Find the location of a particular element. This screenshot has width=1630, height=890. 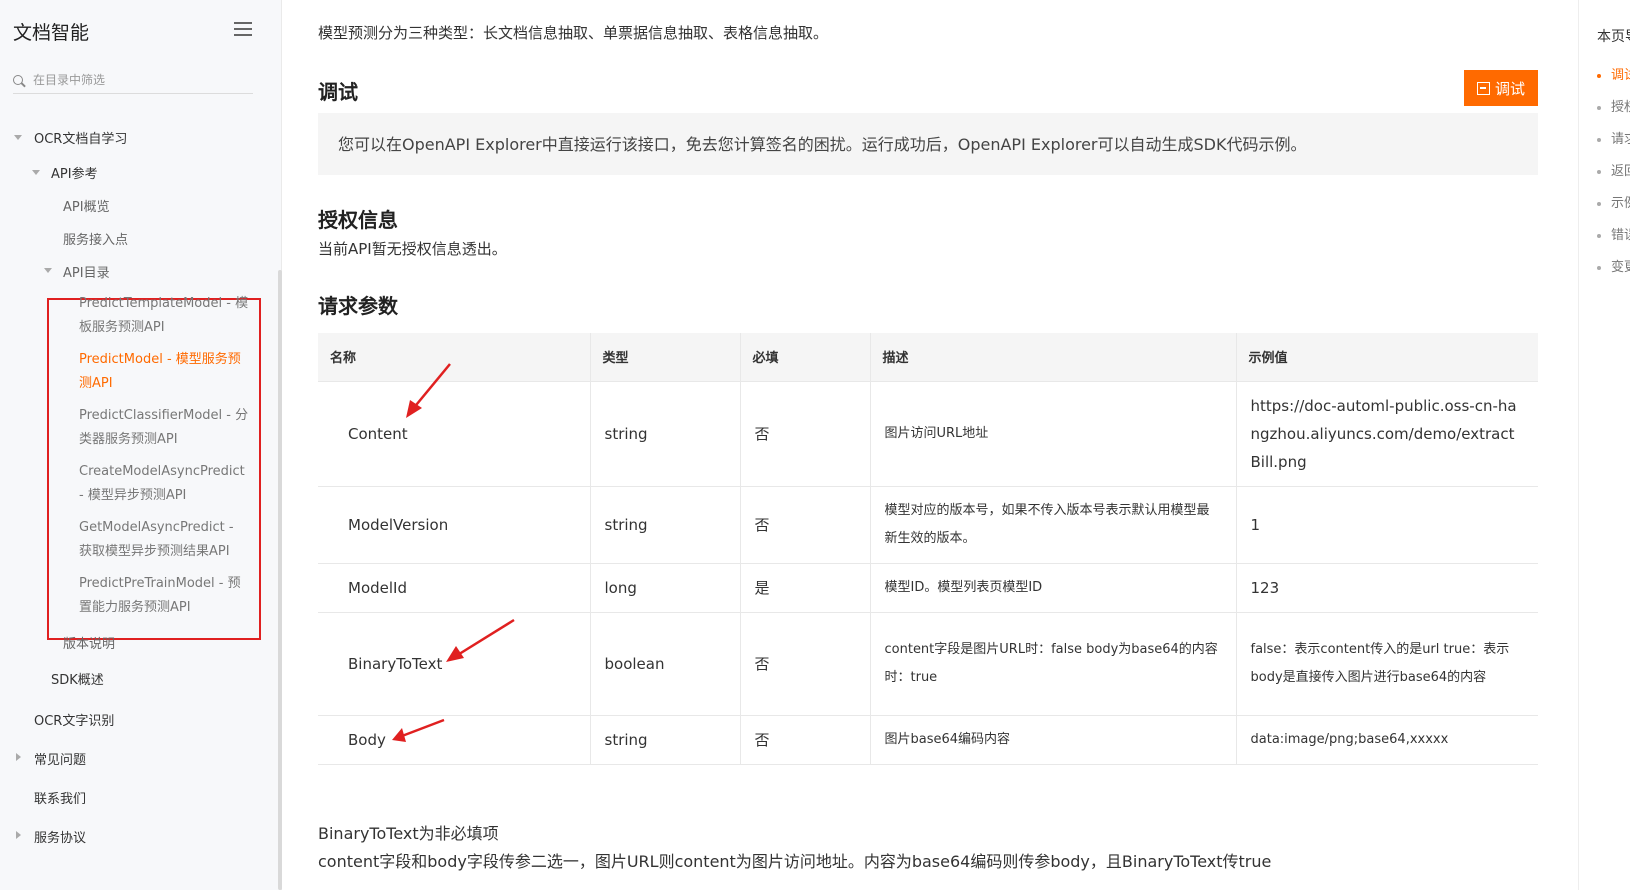

toc-item: 变更历史 is located at coordinates (1613, 265).